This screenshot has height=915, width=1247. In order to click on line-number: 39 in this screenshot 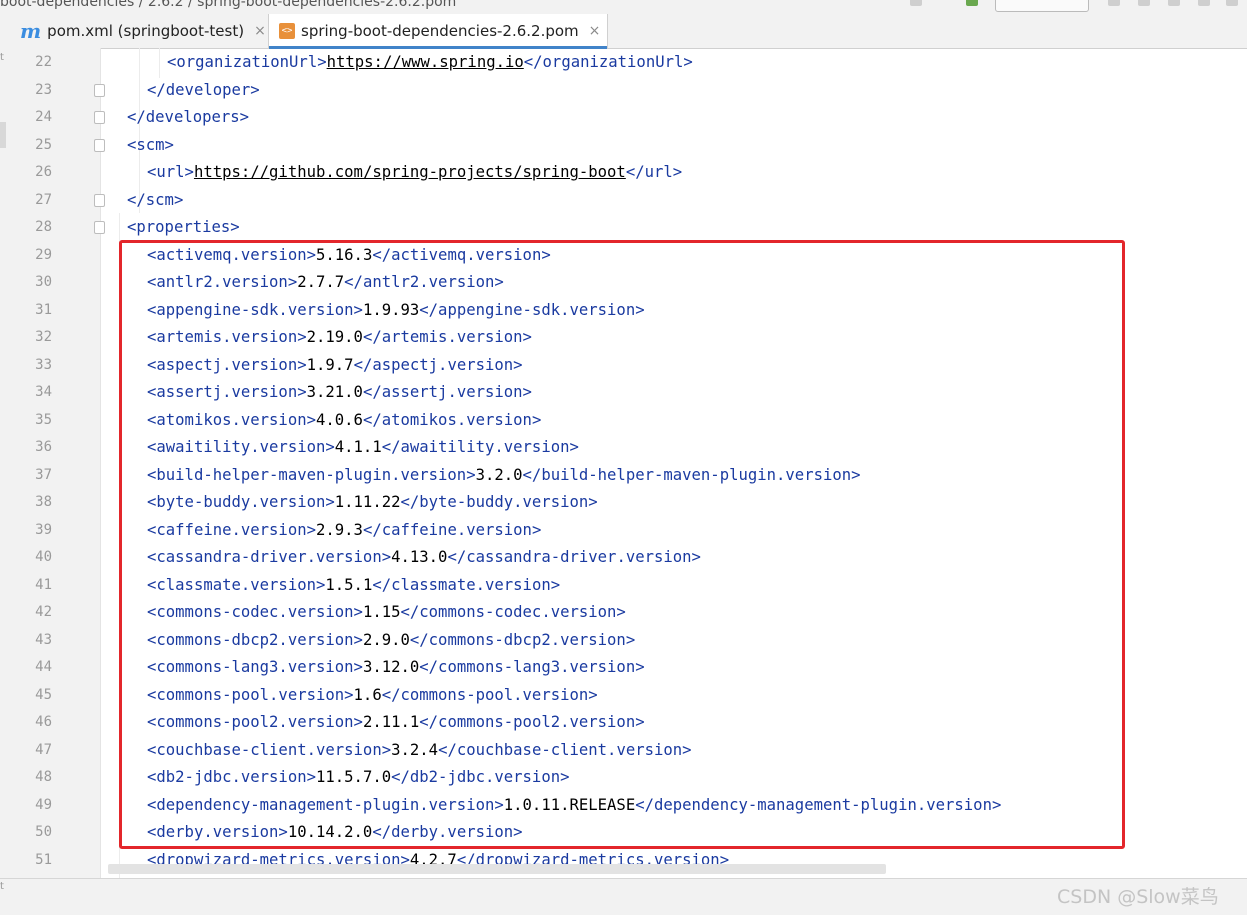, I will do `click(43, 529)`.